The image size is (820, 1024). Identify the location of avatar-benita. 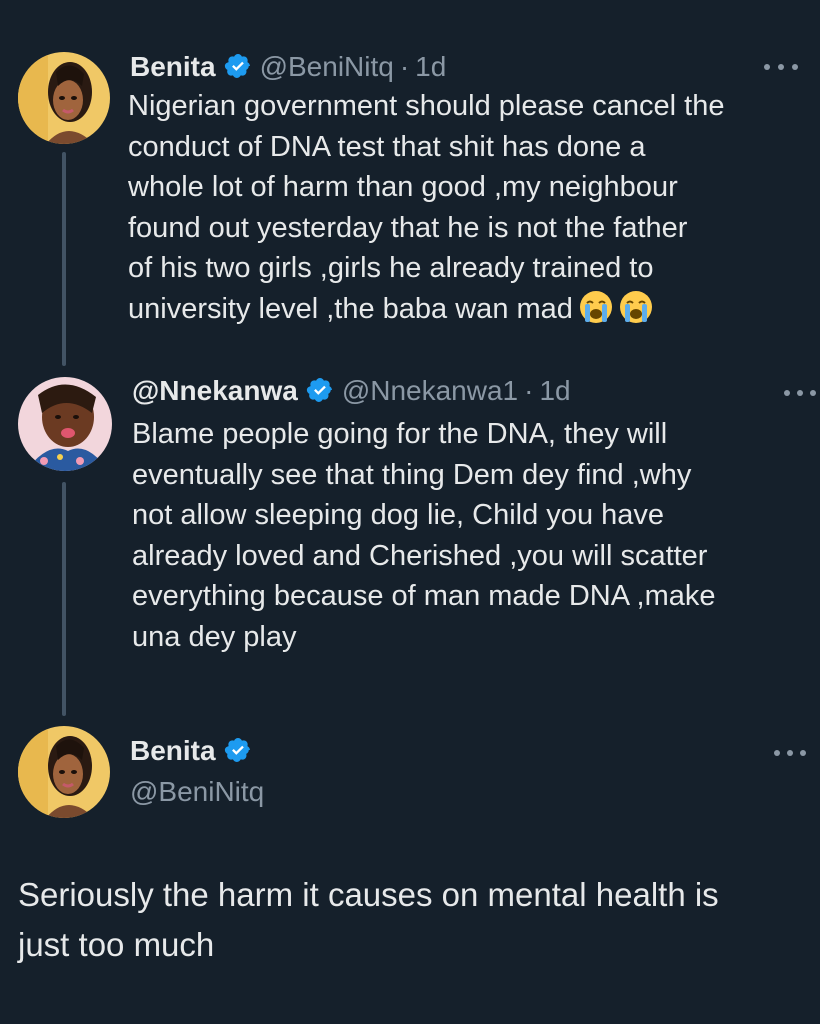
(64, 98).